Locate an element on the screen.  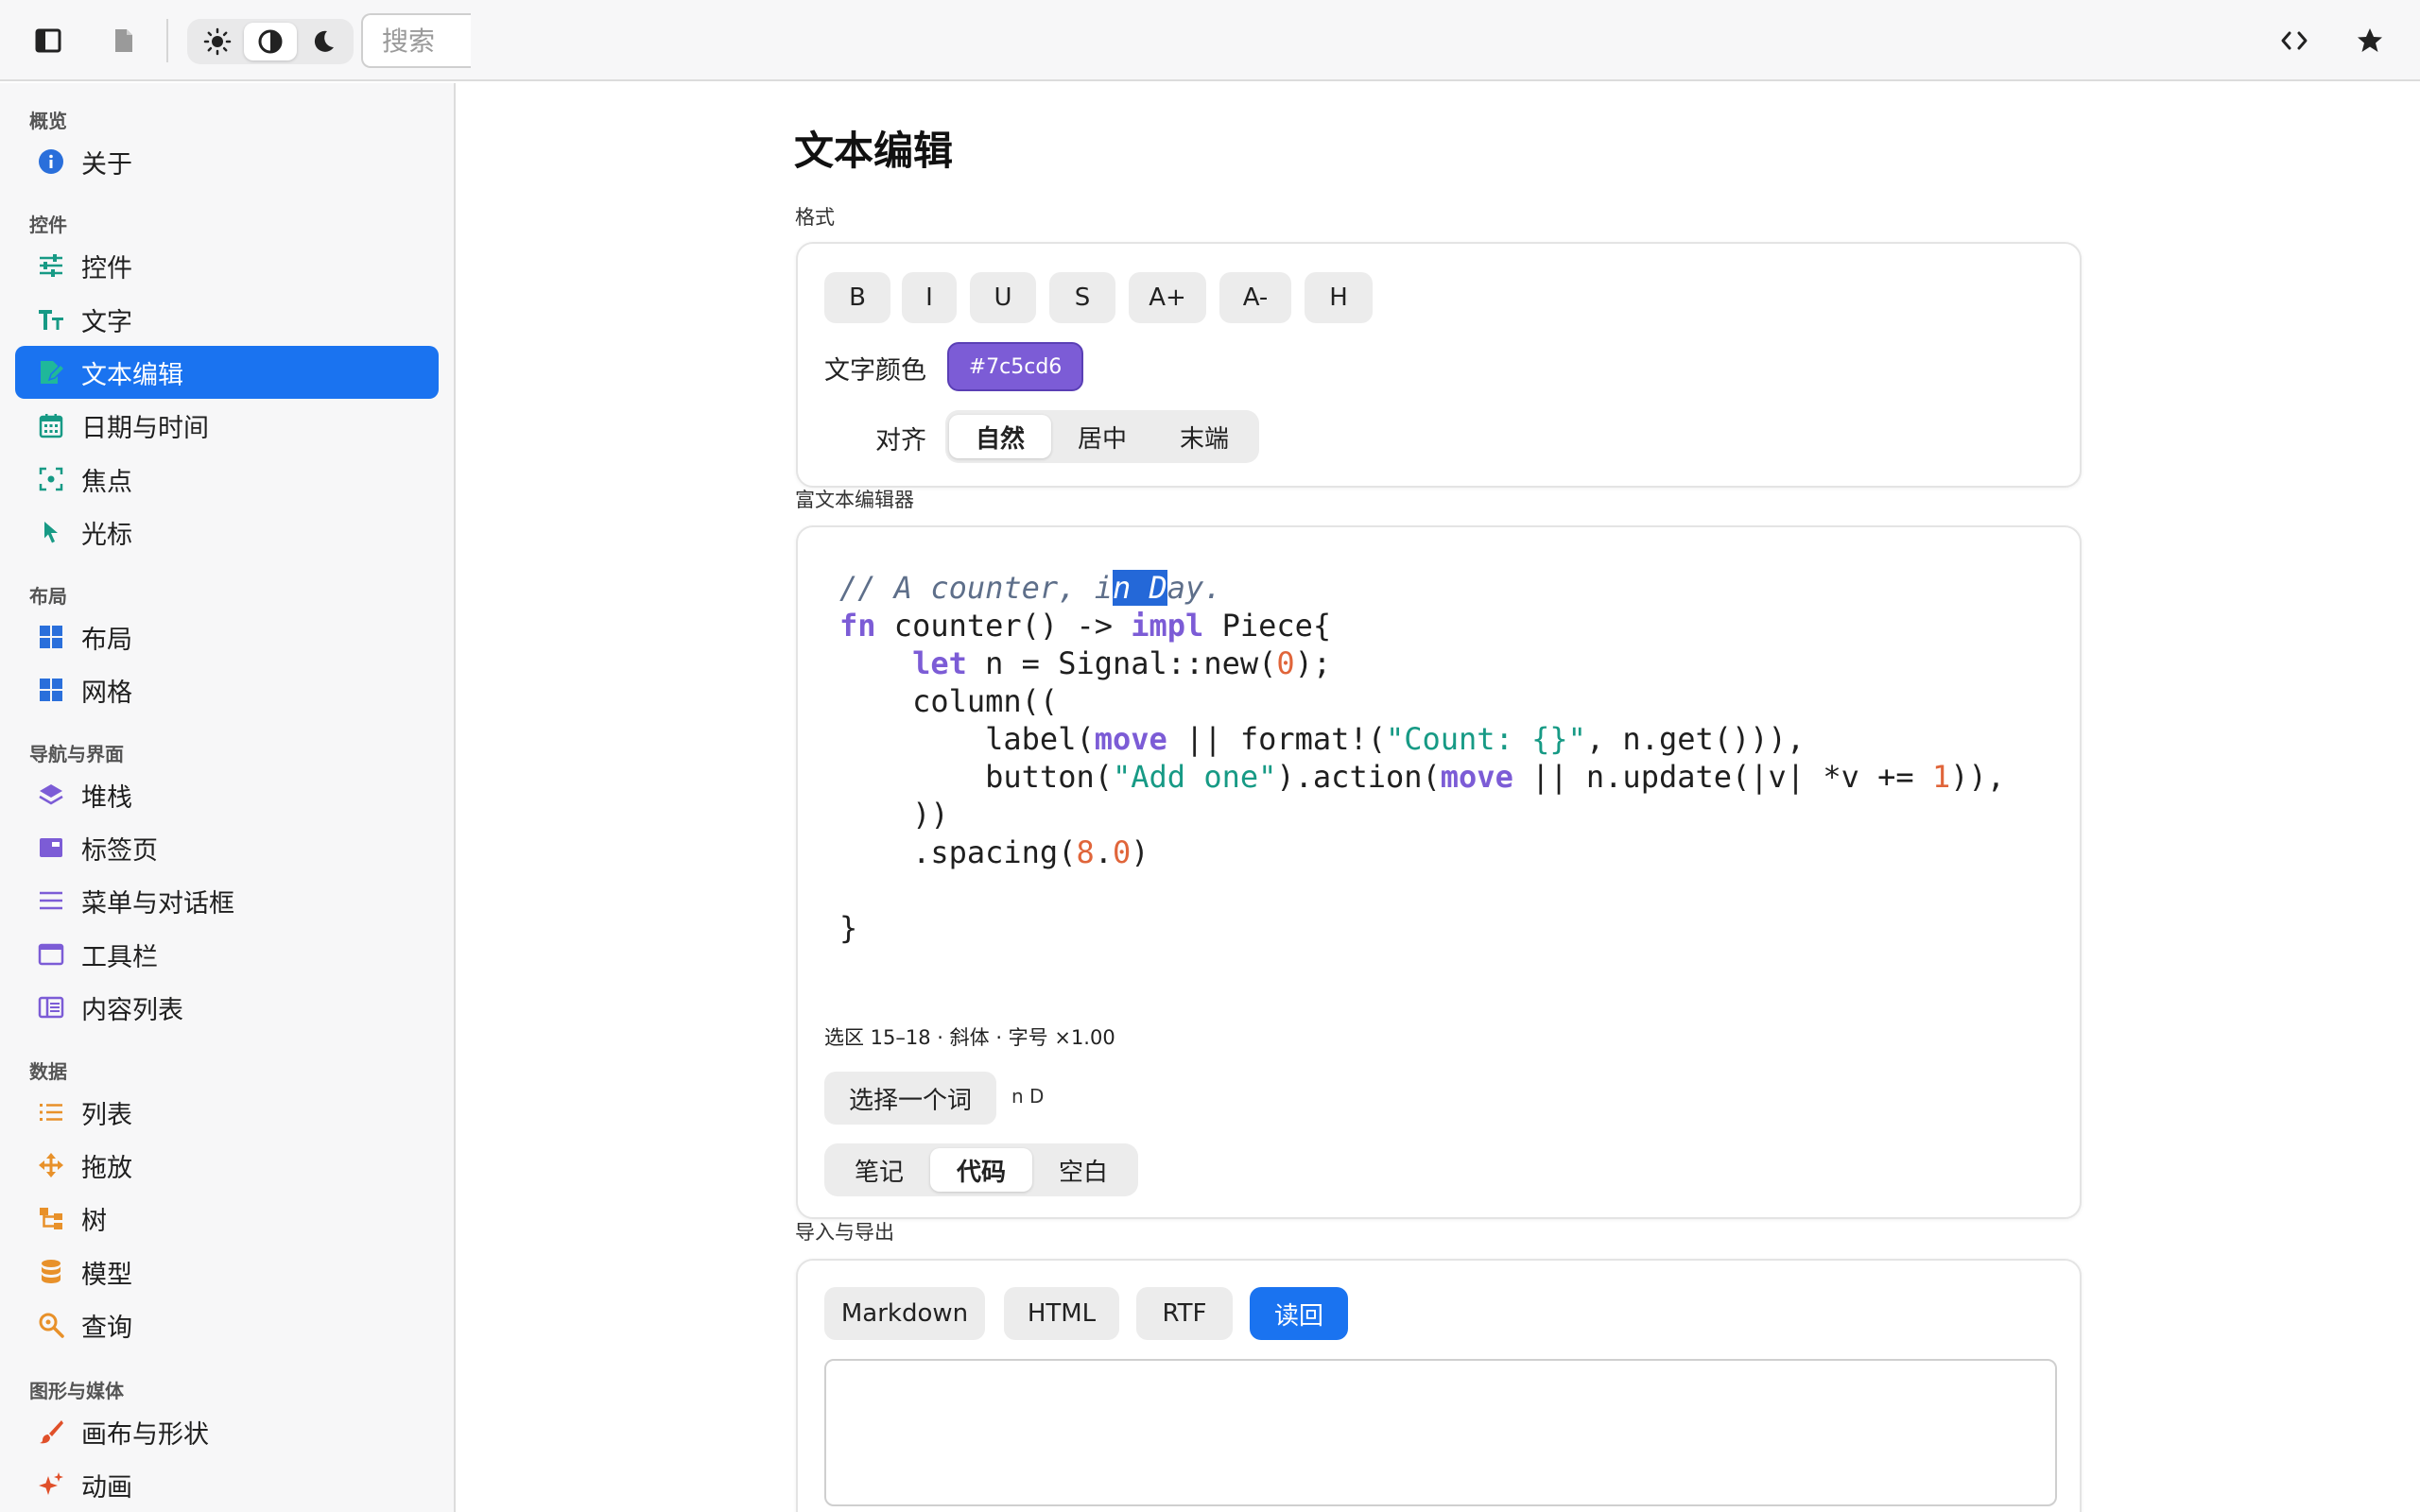
theme-light-button is located at coordinates (218, 41).